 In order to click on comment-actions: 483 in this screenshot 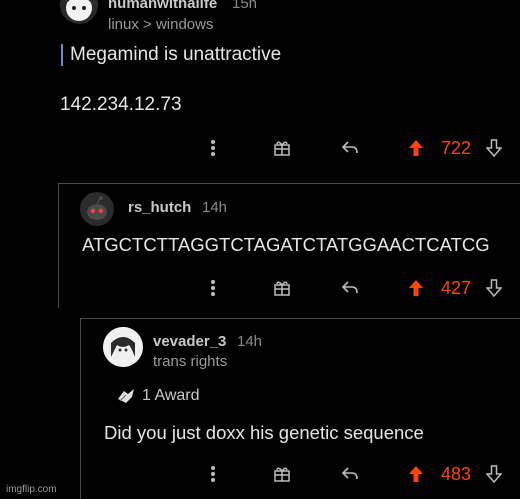, I will do `click(360, 474)`.